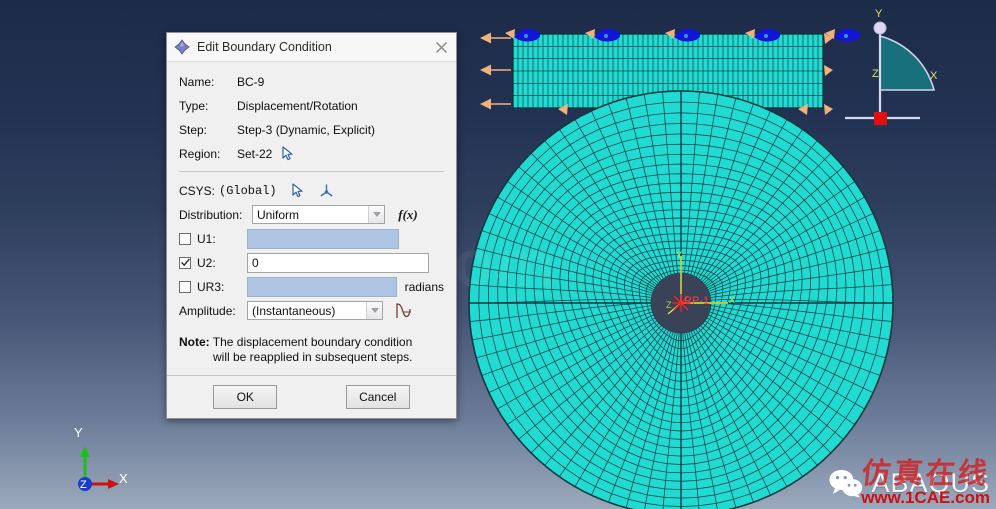 This screenshot has height=509, width=996. Describe the element at coordinates (185, 238) in the screenshot. I see `u1-checkbox` at that location.